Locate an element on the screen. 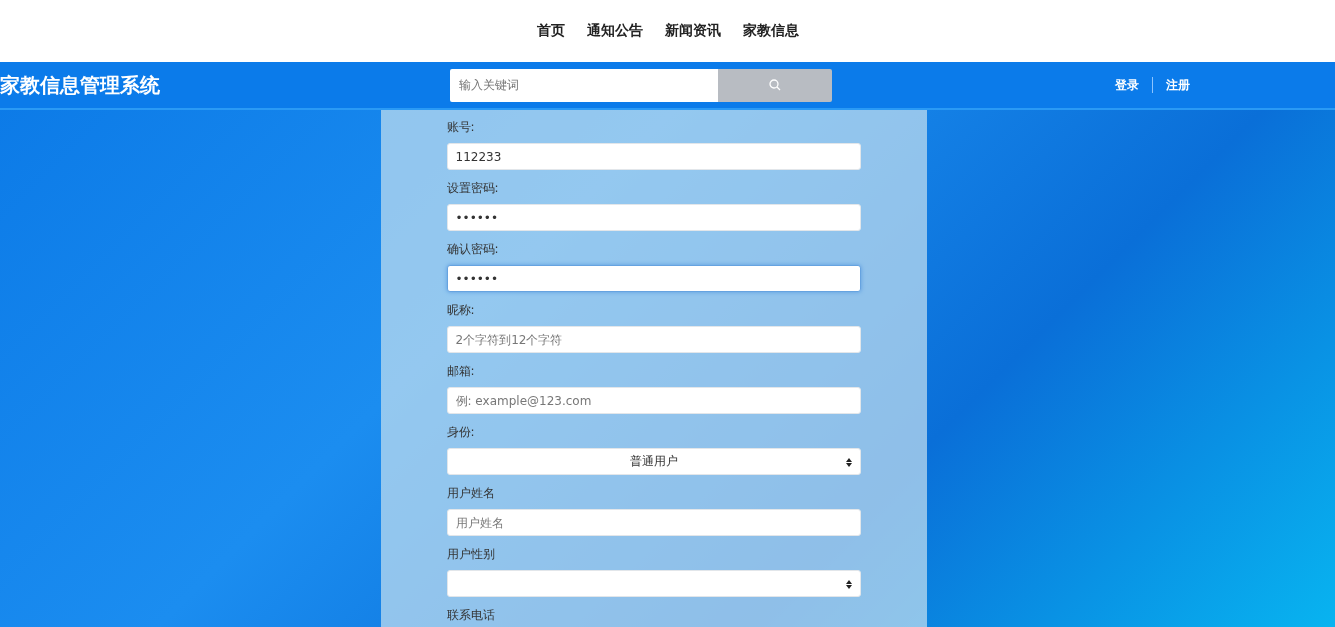  nav-link: 通知公告 is located at coordinates (614, 31).